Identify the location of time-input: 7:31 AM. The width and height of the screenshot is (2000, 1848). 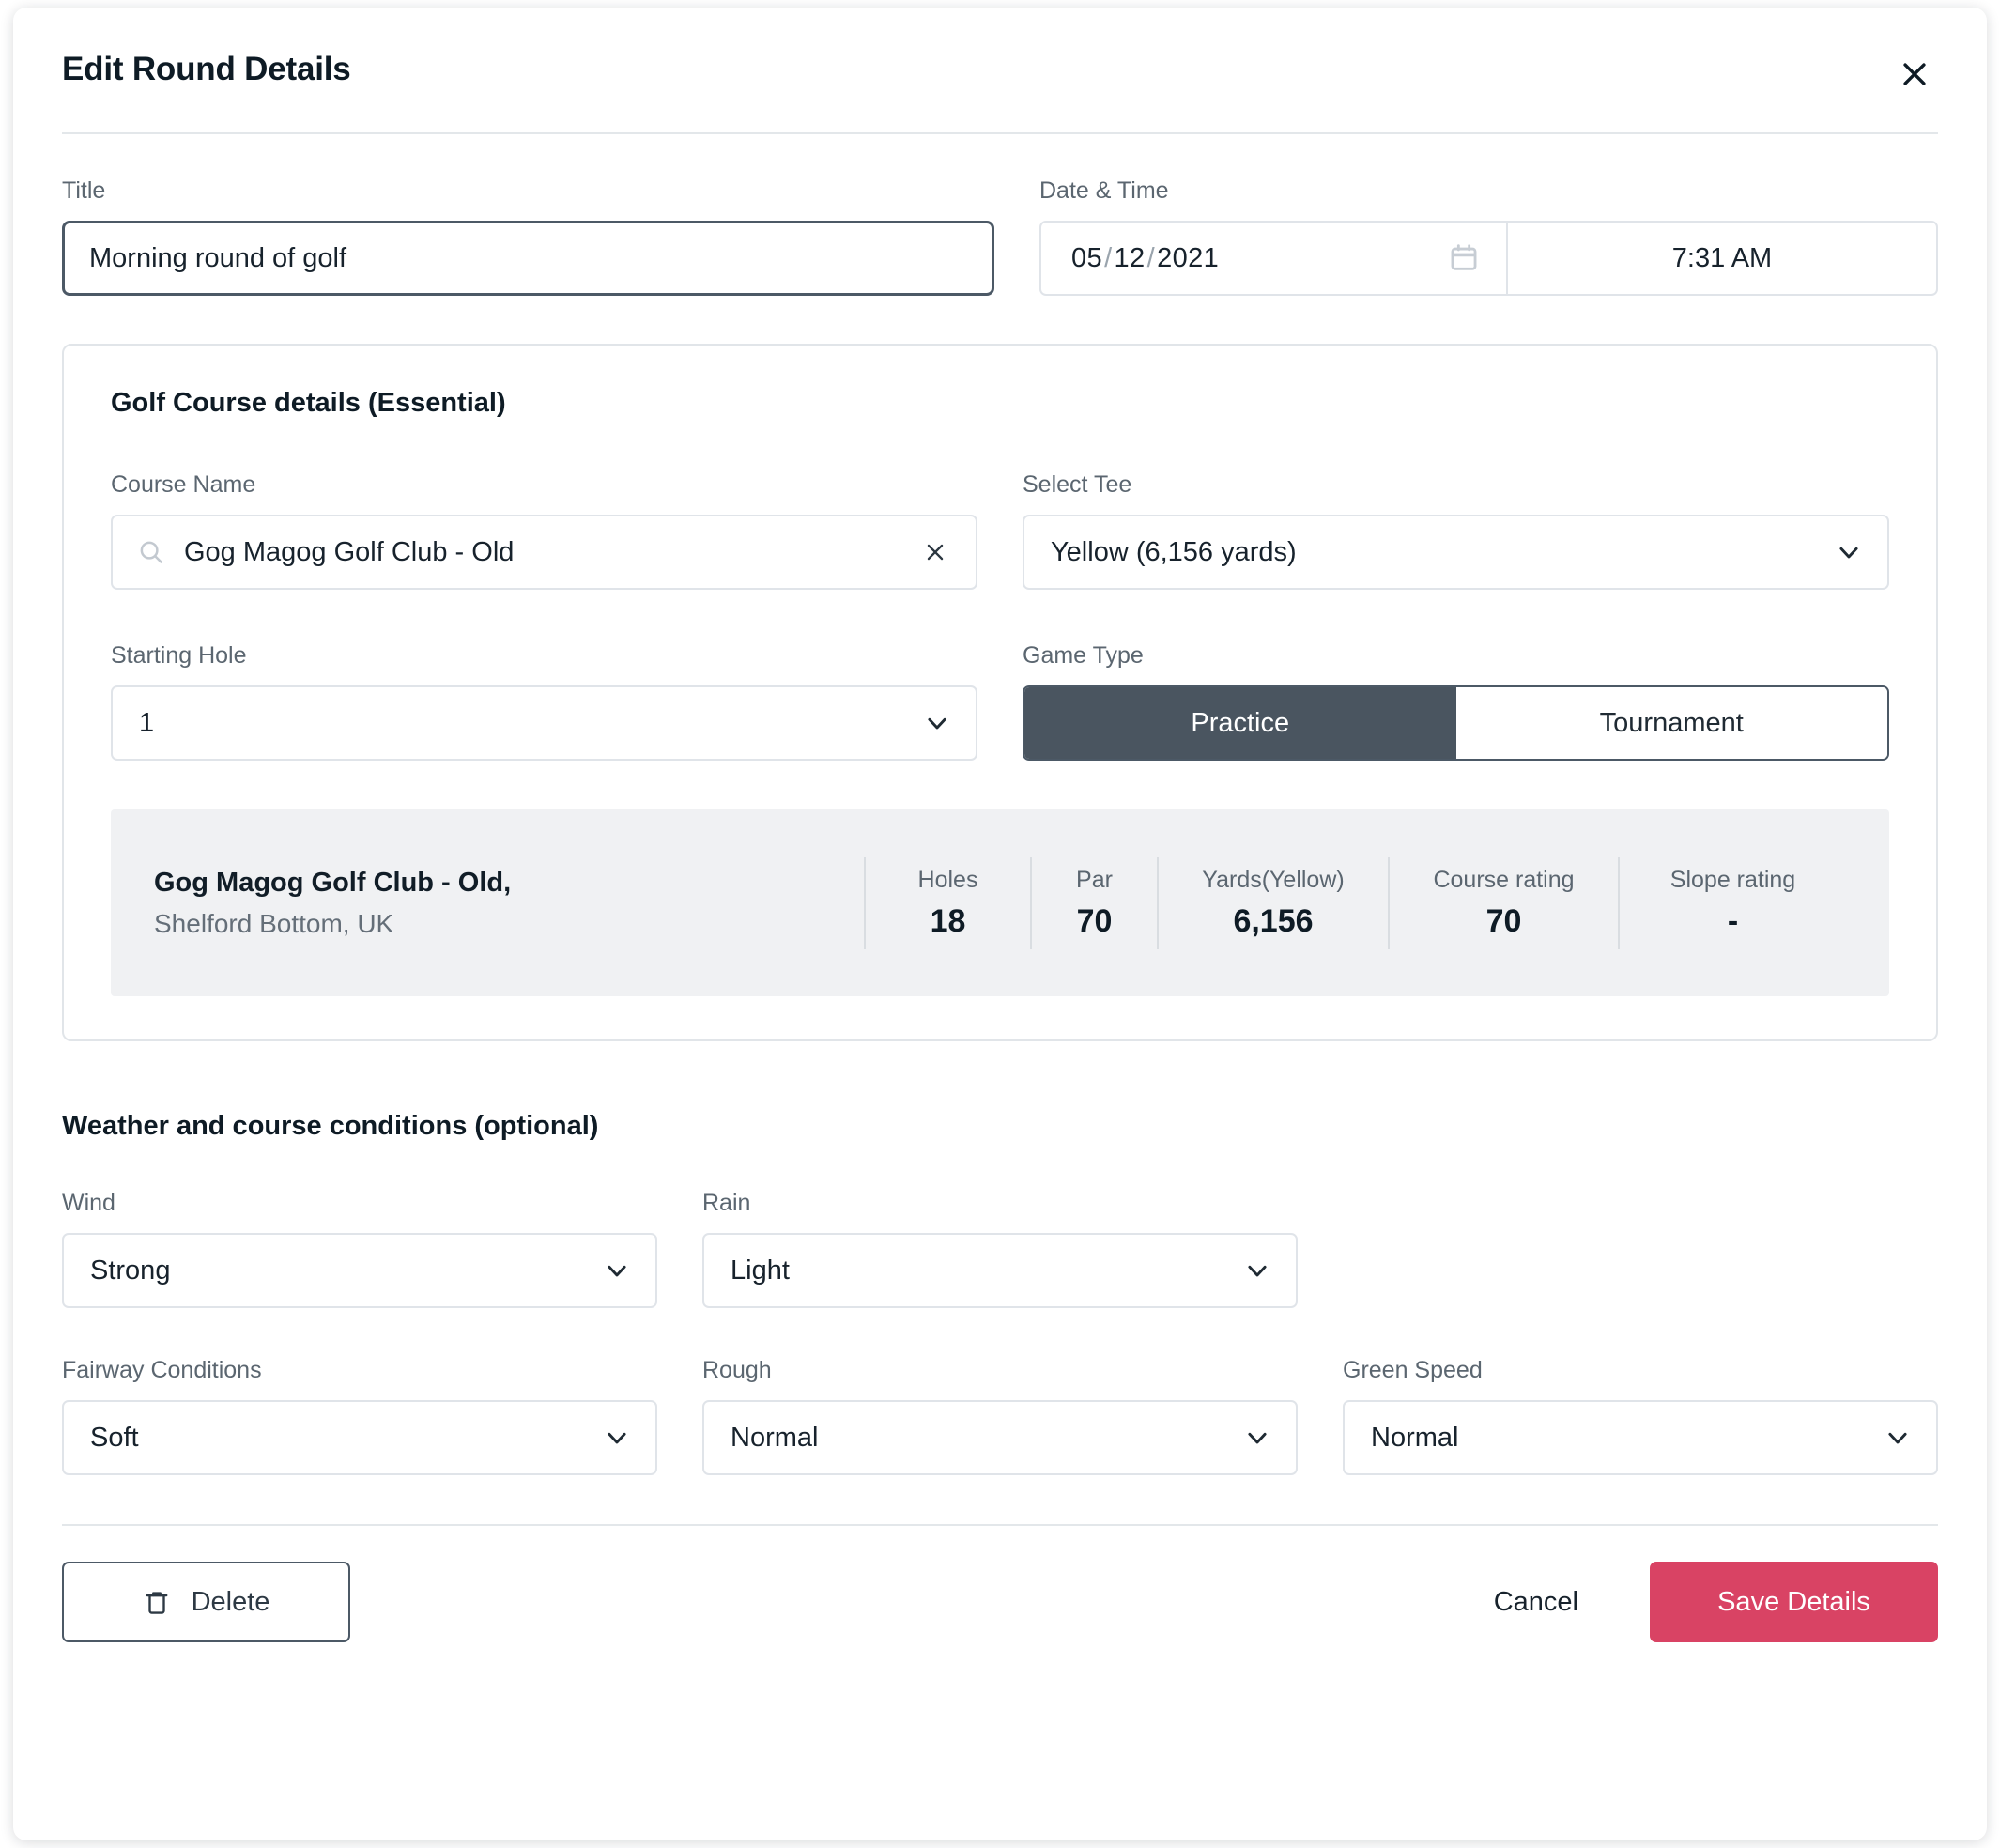
(1722, 258).